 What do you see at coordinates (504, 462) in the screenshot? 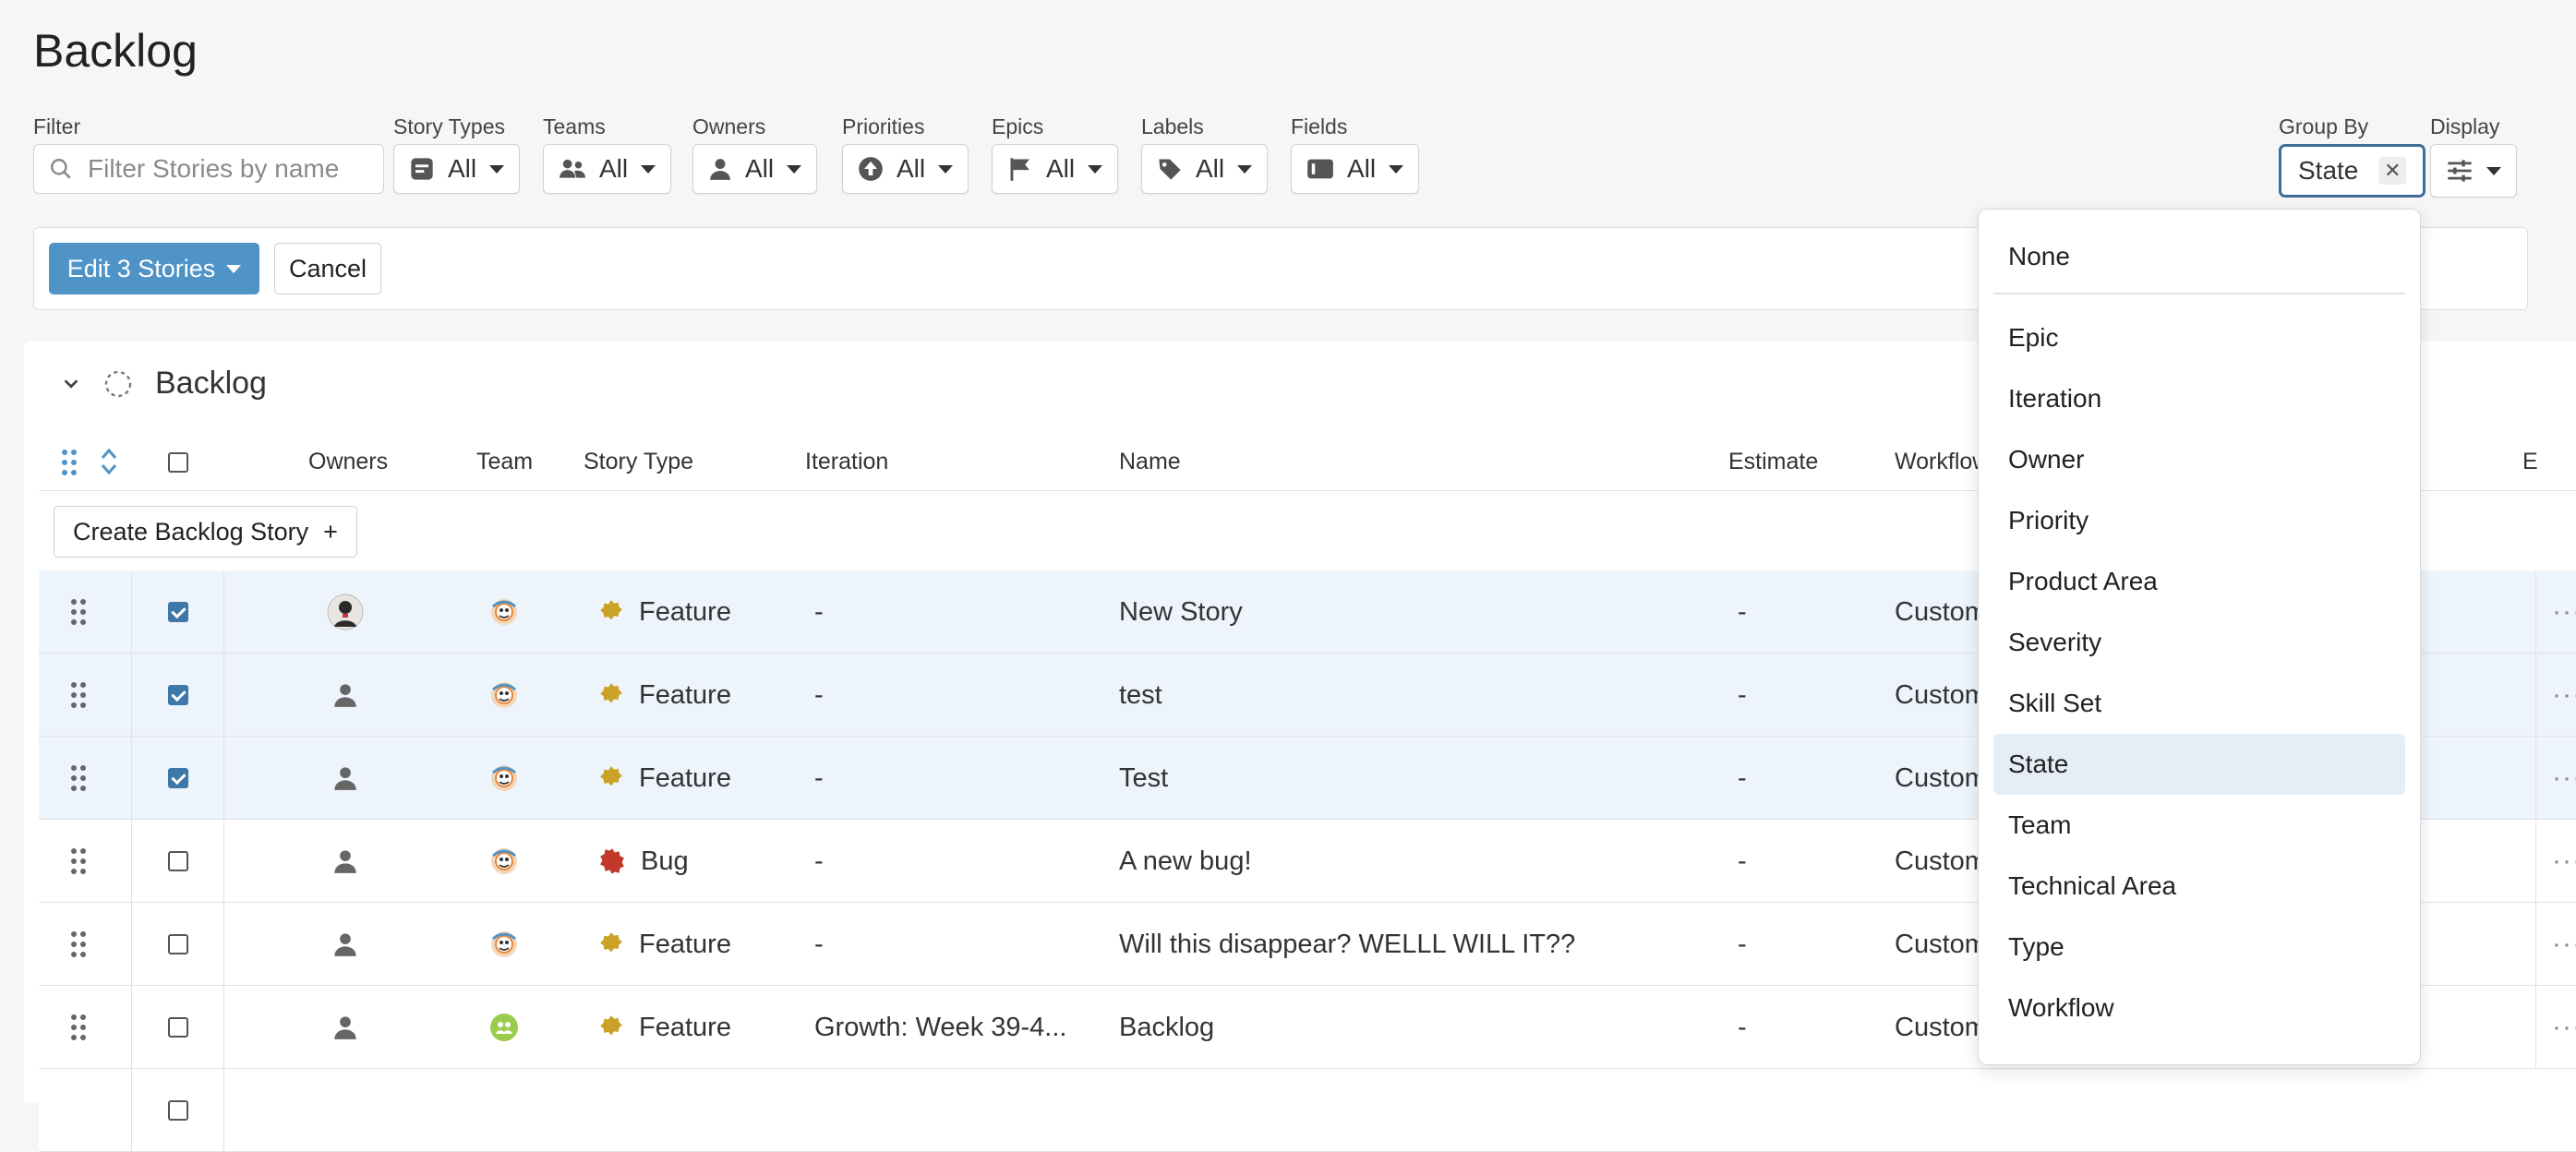
I see `column-team: Team` at bounding box center [504, 462].